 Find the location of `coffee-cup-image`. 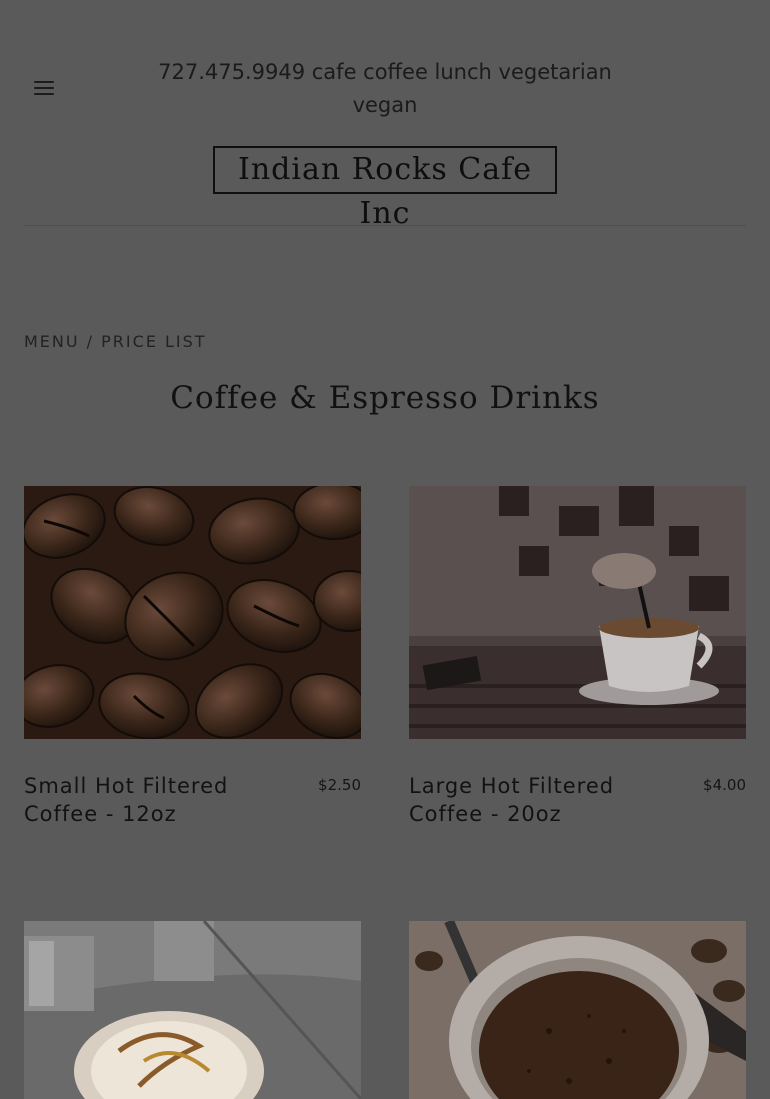

coffee-cup-image is located at coordinates (577, 612).